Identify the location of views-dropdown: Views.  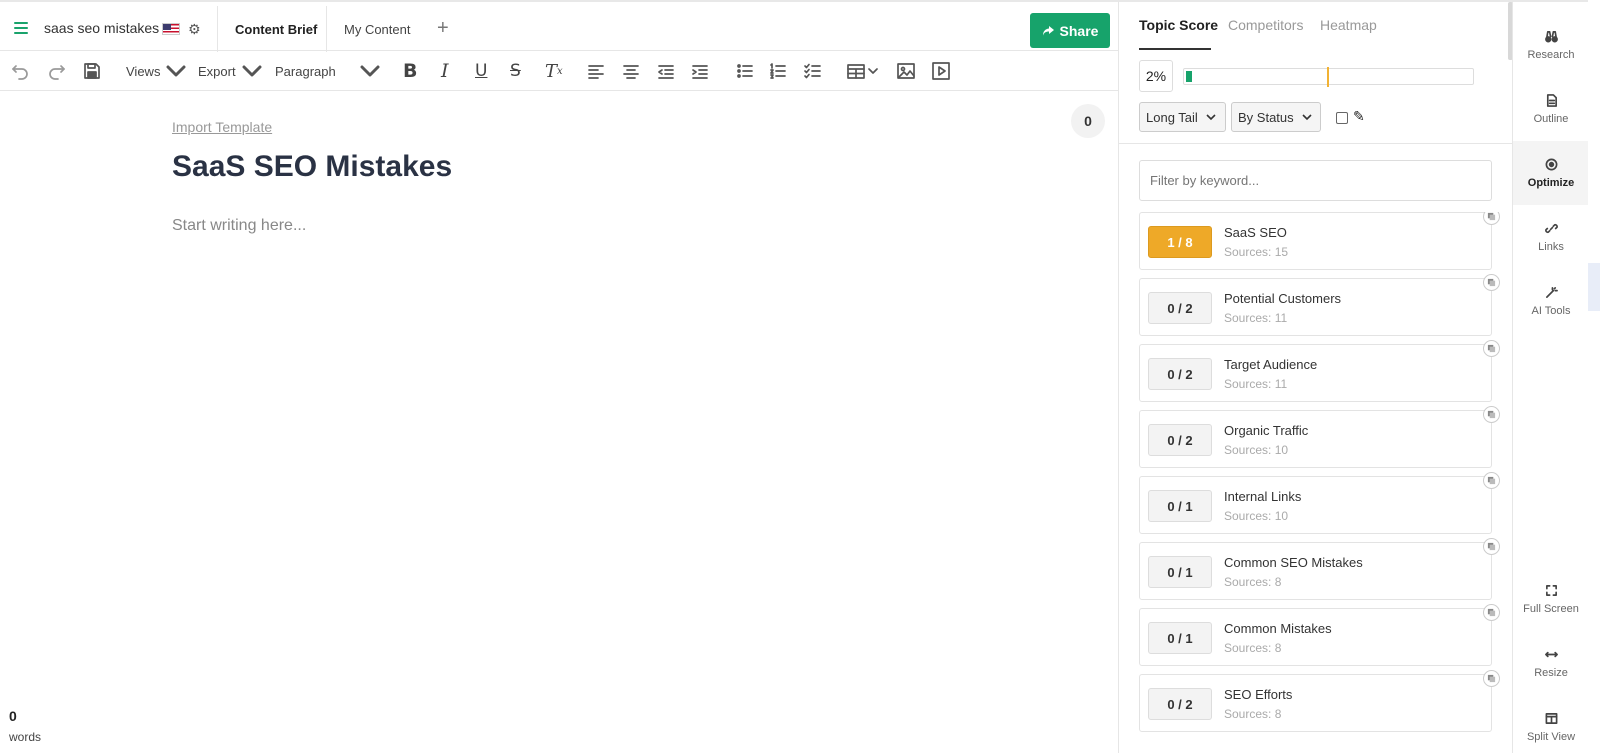
(156, 71).